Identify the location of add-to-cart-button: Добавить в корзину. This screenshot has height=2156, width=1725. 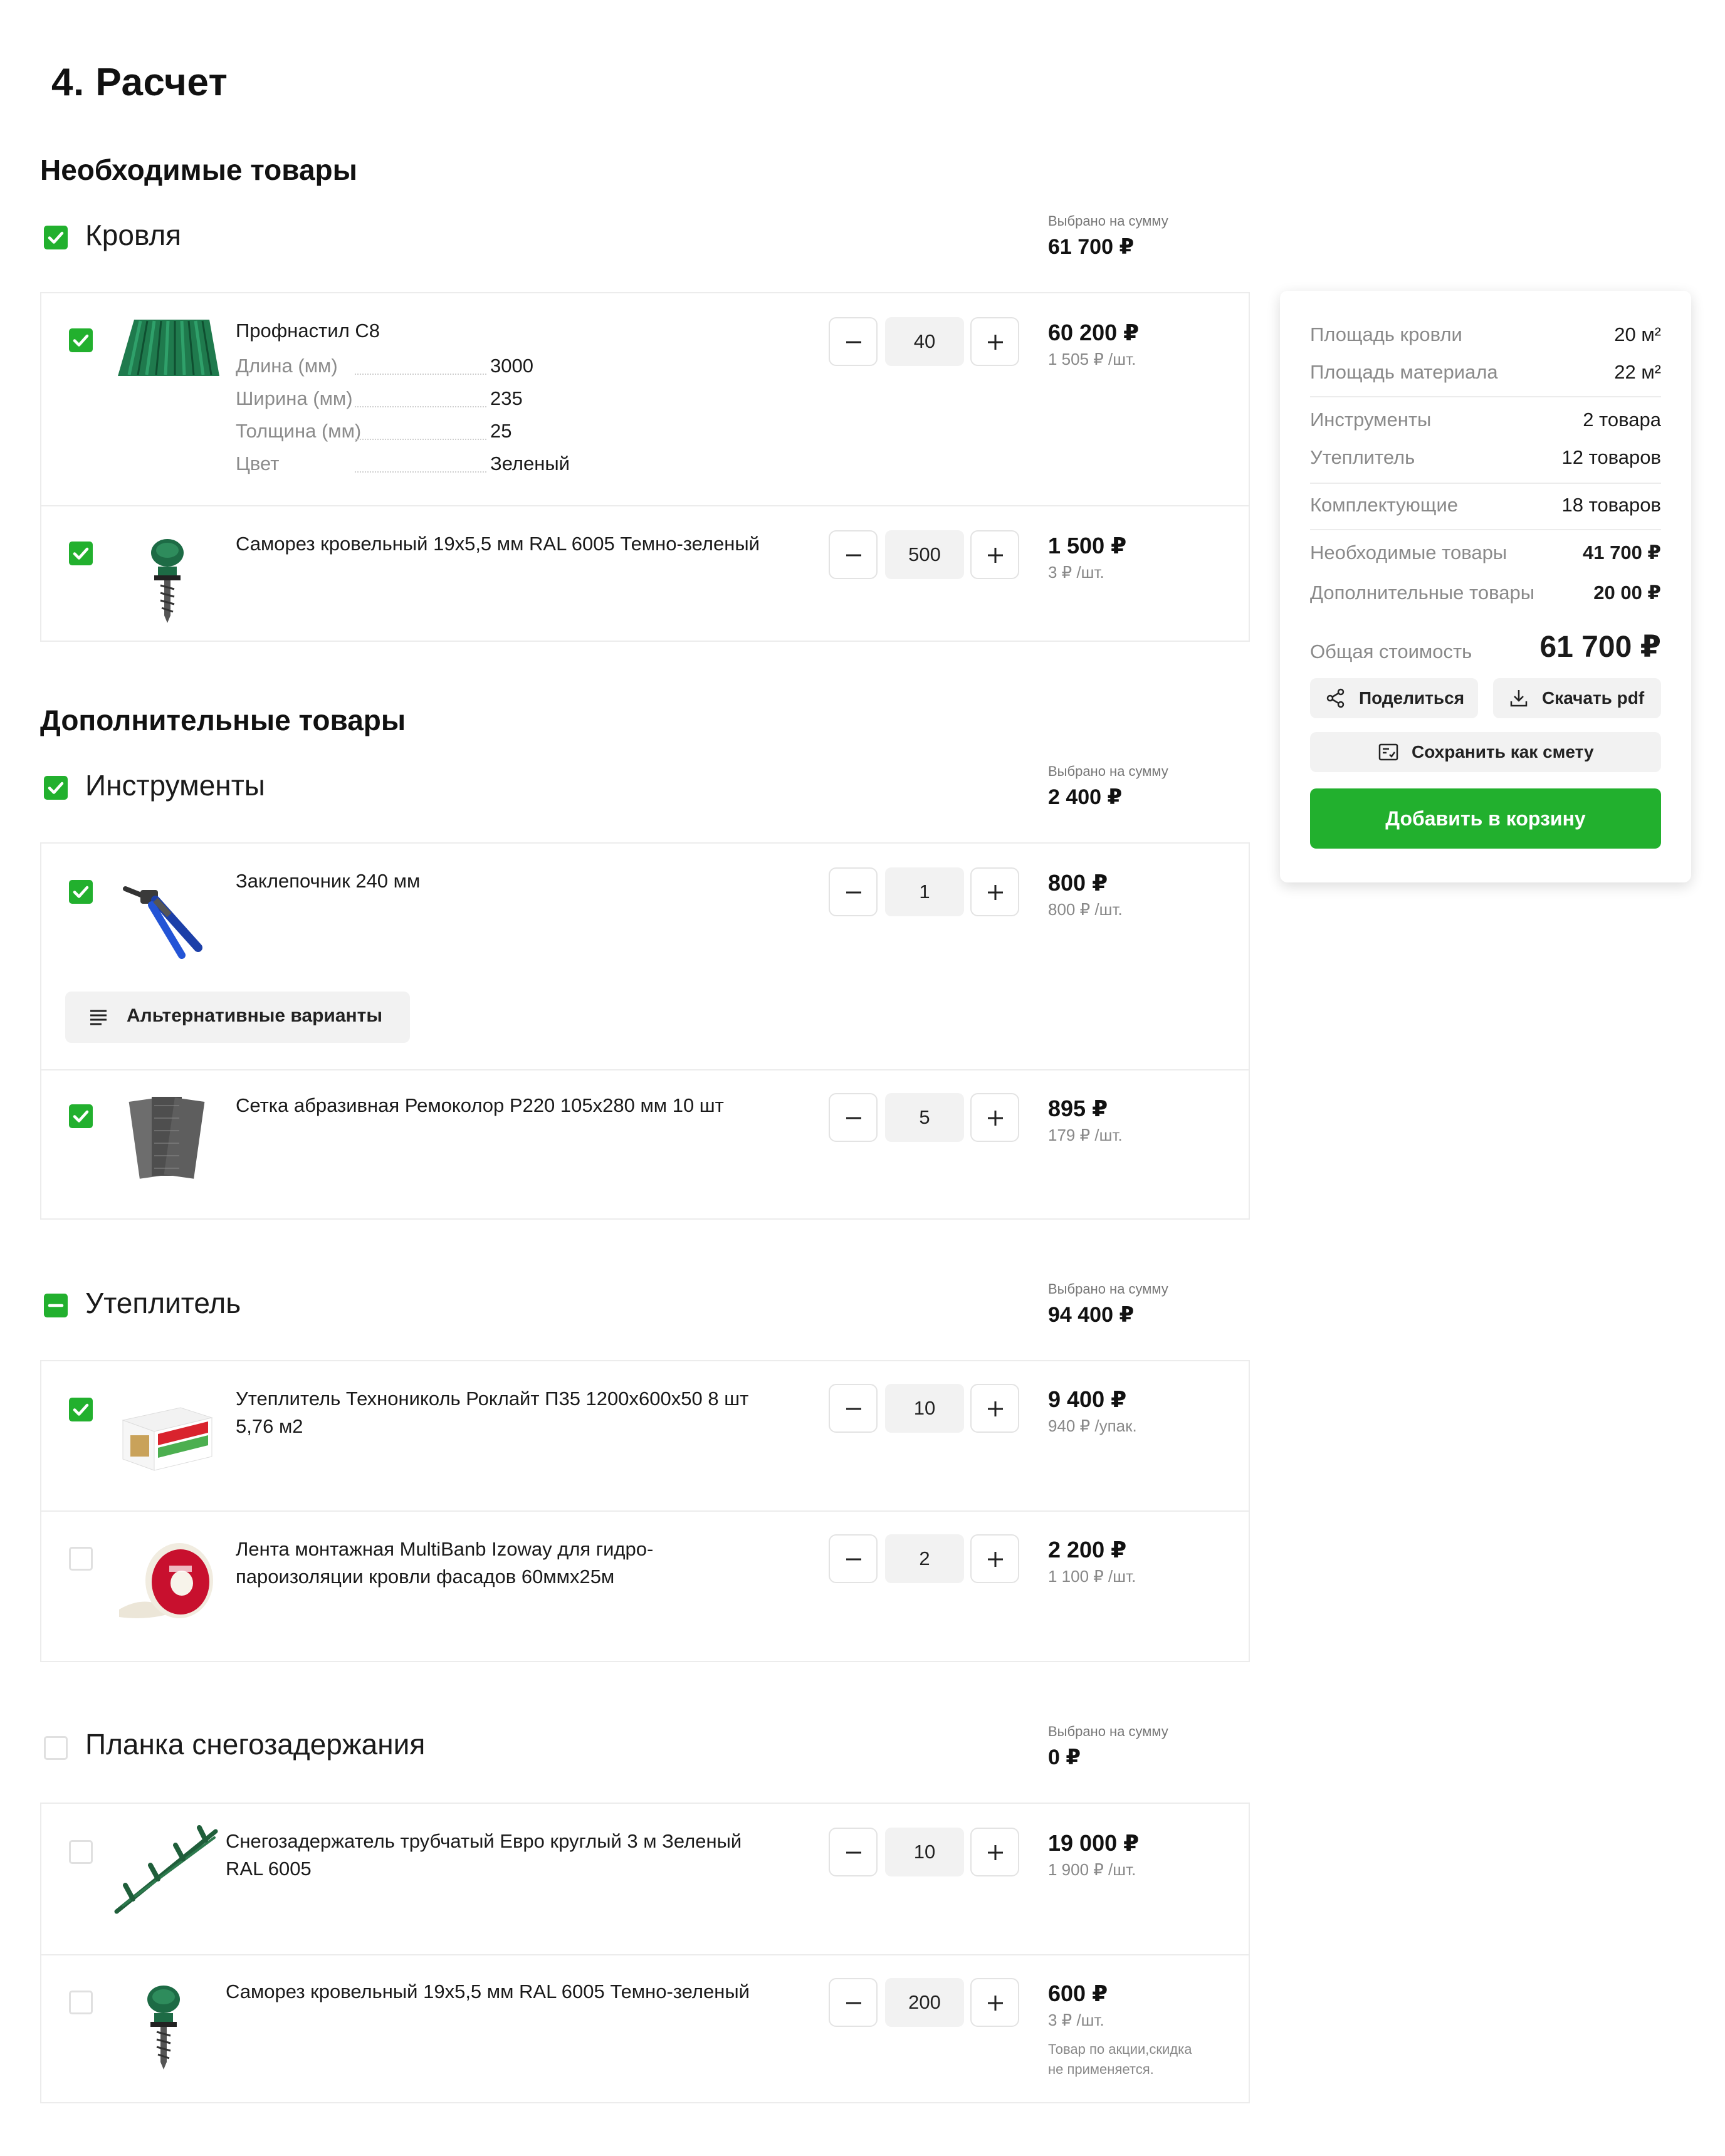
(1485, 818).